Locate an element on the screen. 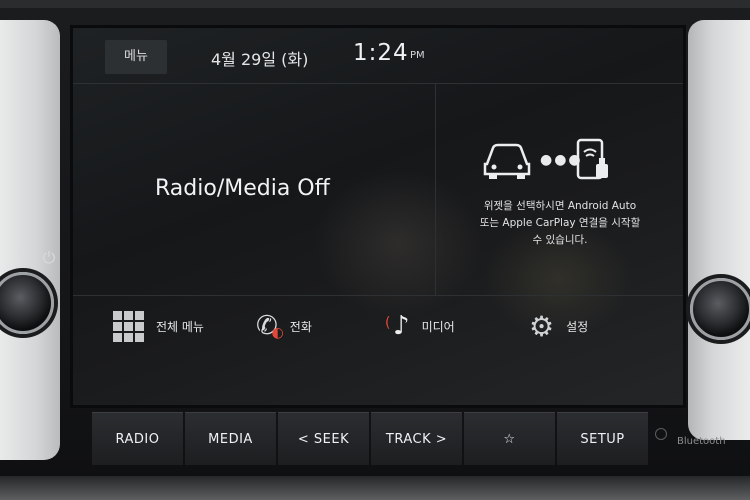 Image resolution: width=750 pixels, height=500 pixels. vertical-divider is located at coordinates (435, 189).